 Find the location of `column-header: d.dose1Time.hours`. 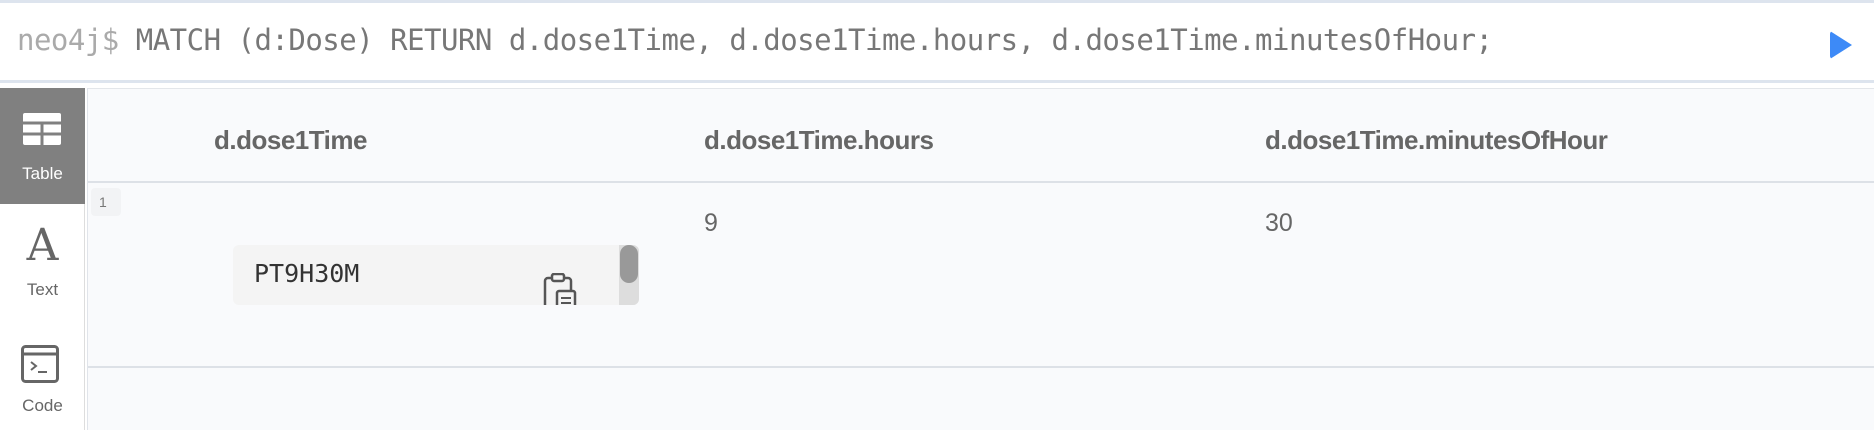

column-header: d.dose1Time.hours is located at coordinates (819, 140).